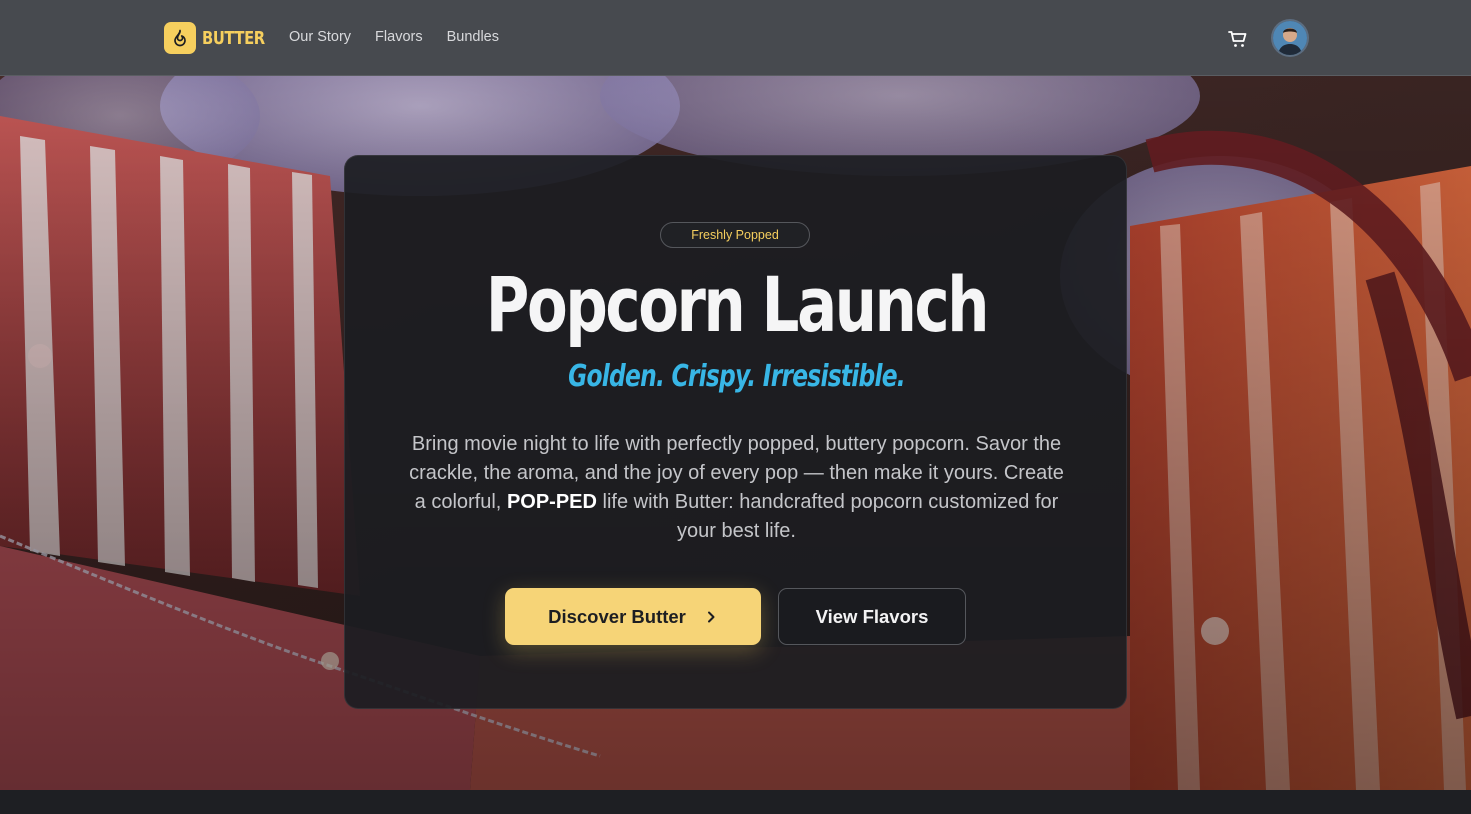 The width and height of the screenshot is (1471, 814). What do you see at coordinates (735, 235) in the screenshot?
I see `freshly-popped-badge: Freshly Popped` at bounding box center [735, 235].